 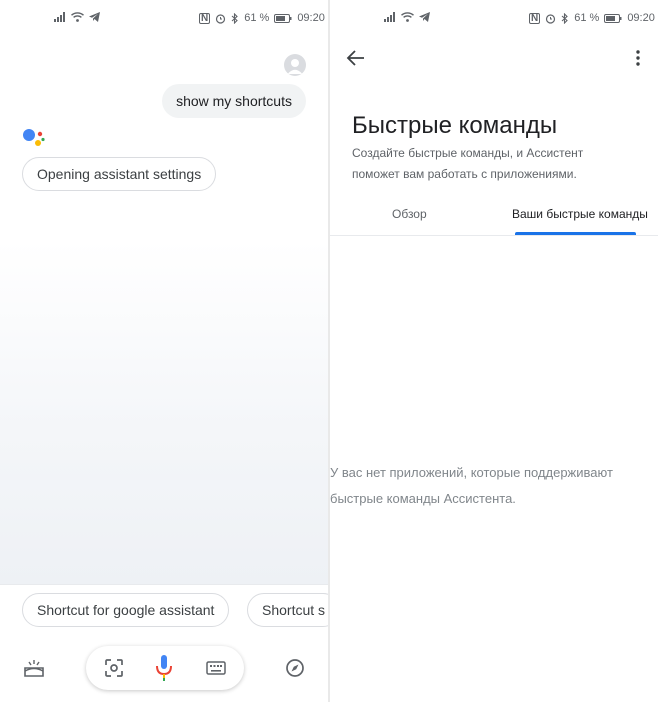 I want to click on active-tab-indicator, so click(x=575, y=233).